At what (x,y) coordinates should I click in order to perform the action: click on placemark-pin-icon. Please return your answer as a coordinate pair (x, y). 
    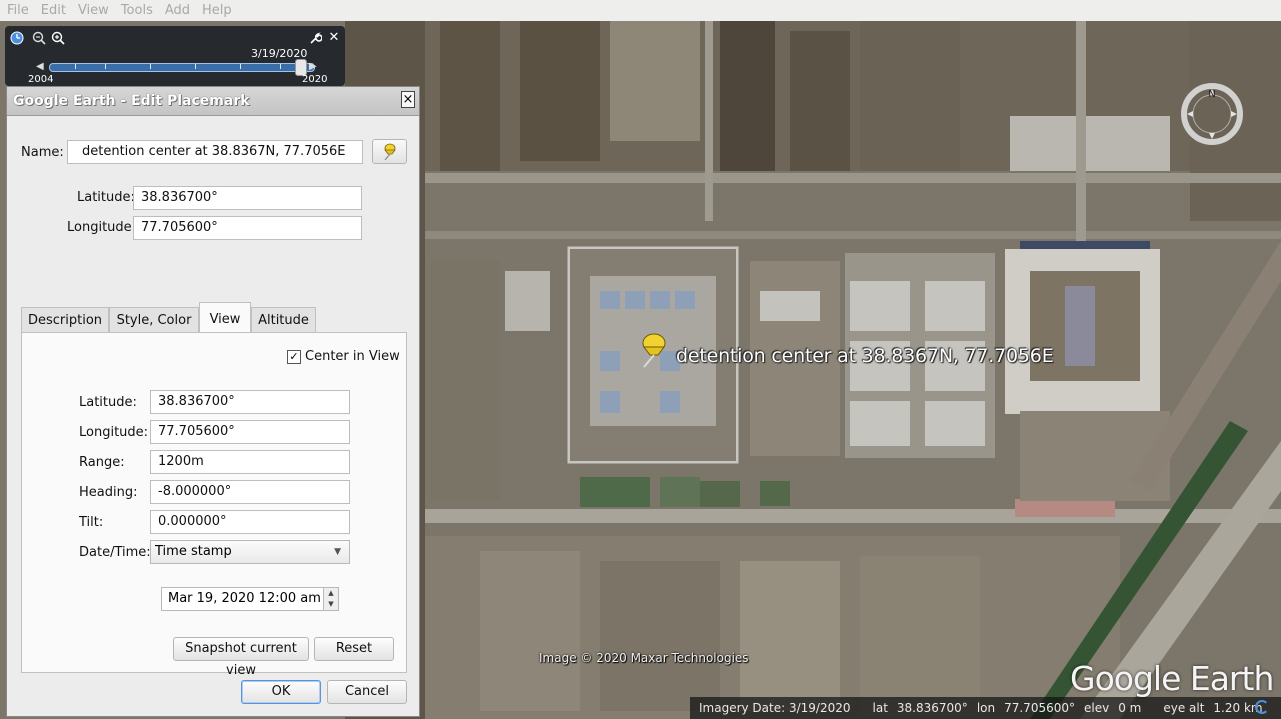
    Looking at the image, I should click on (654, 349).